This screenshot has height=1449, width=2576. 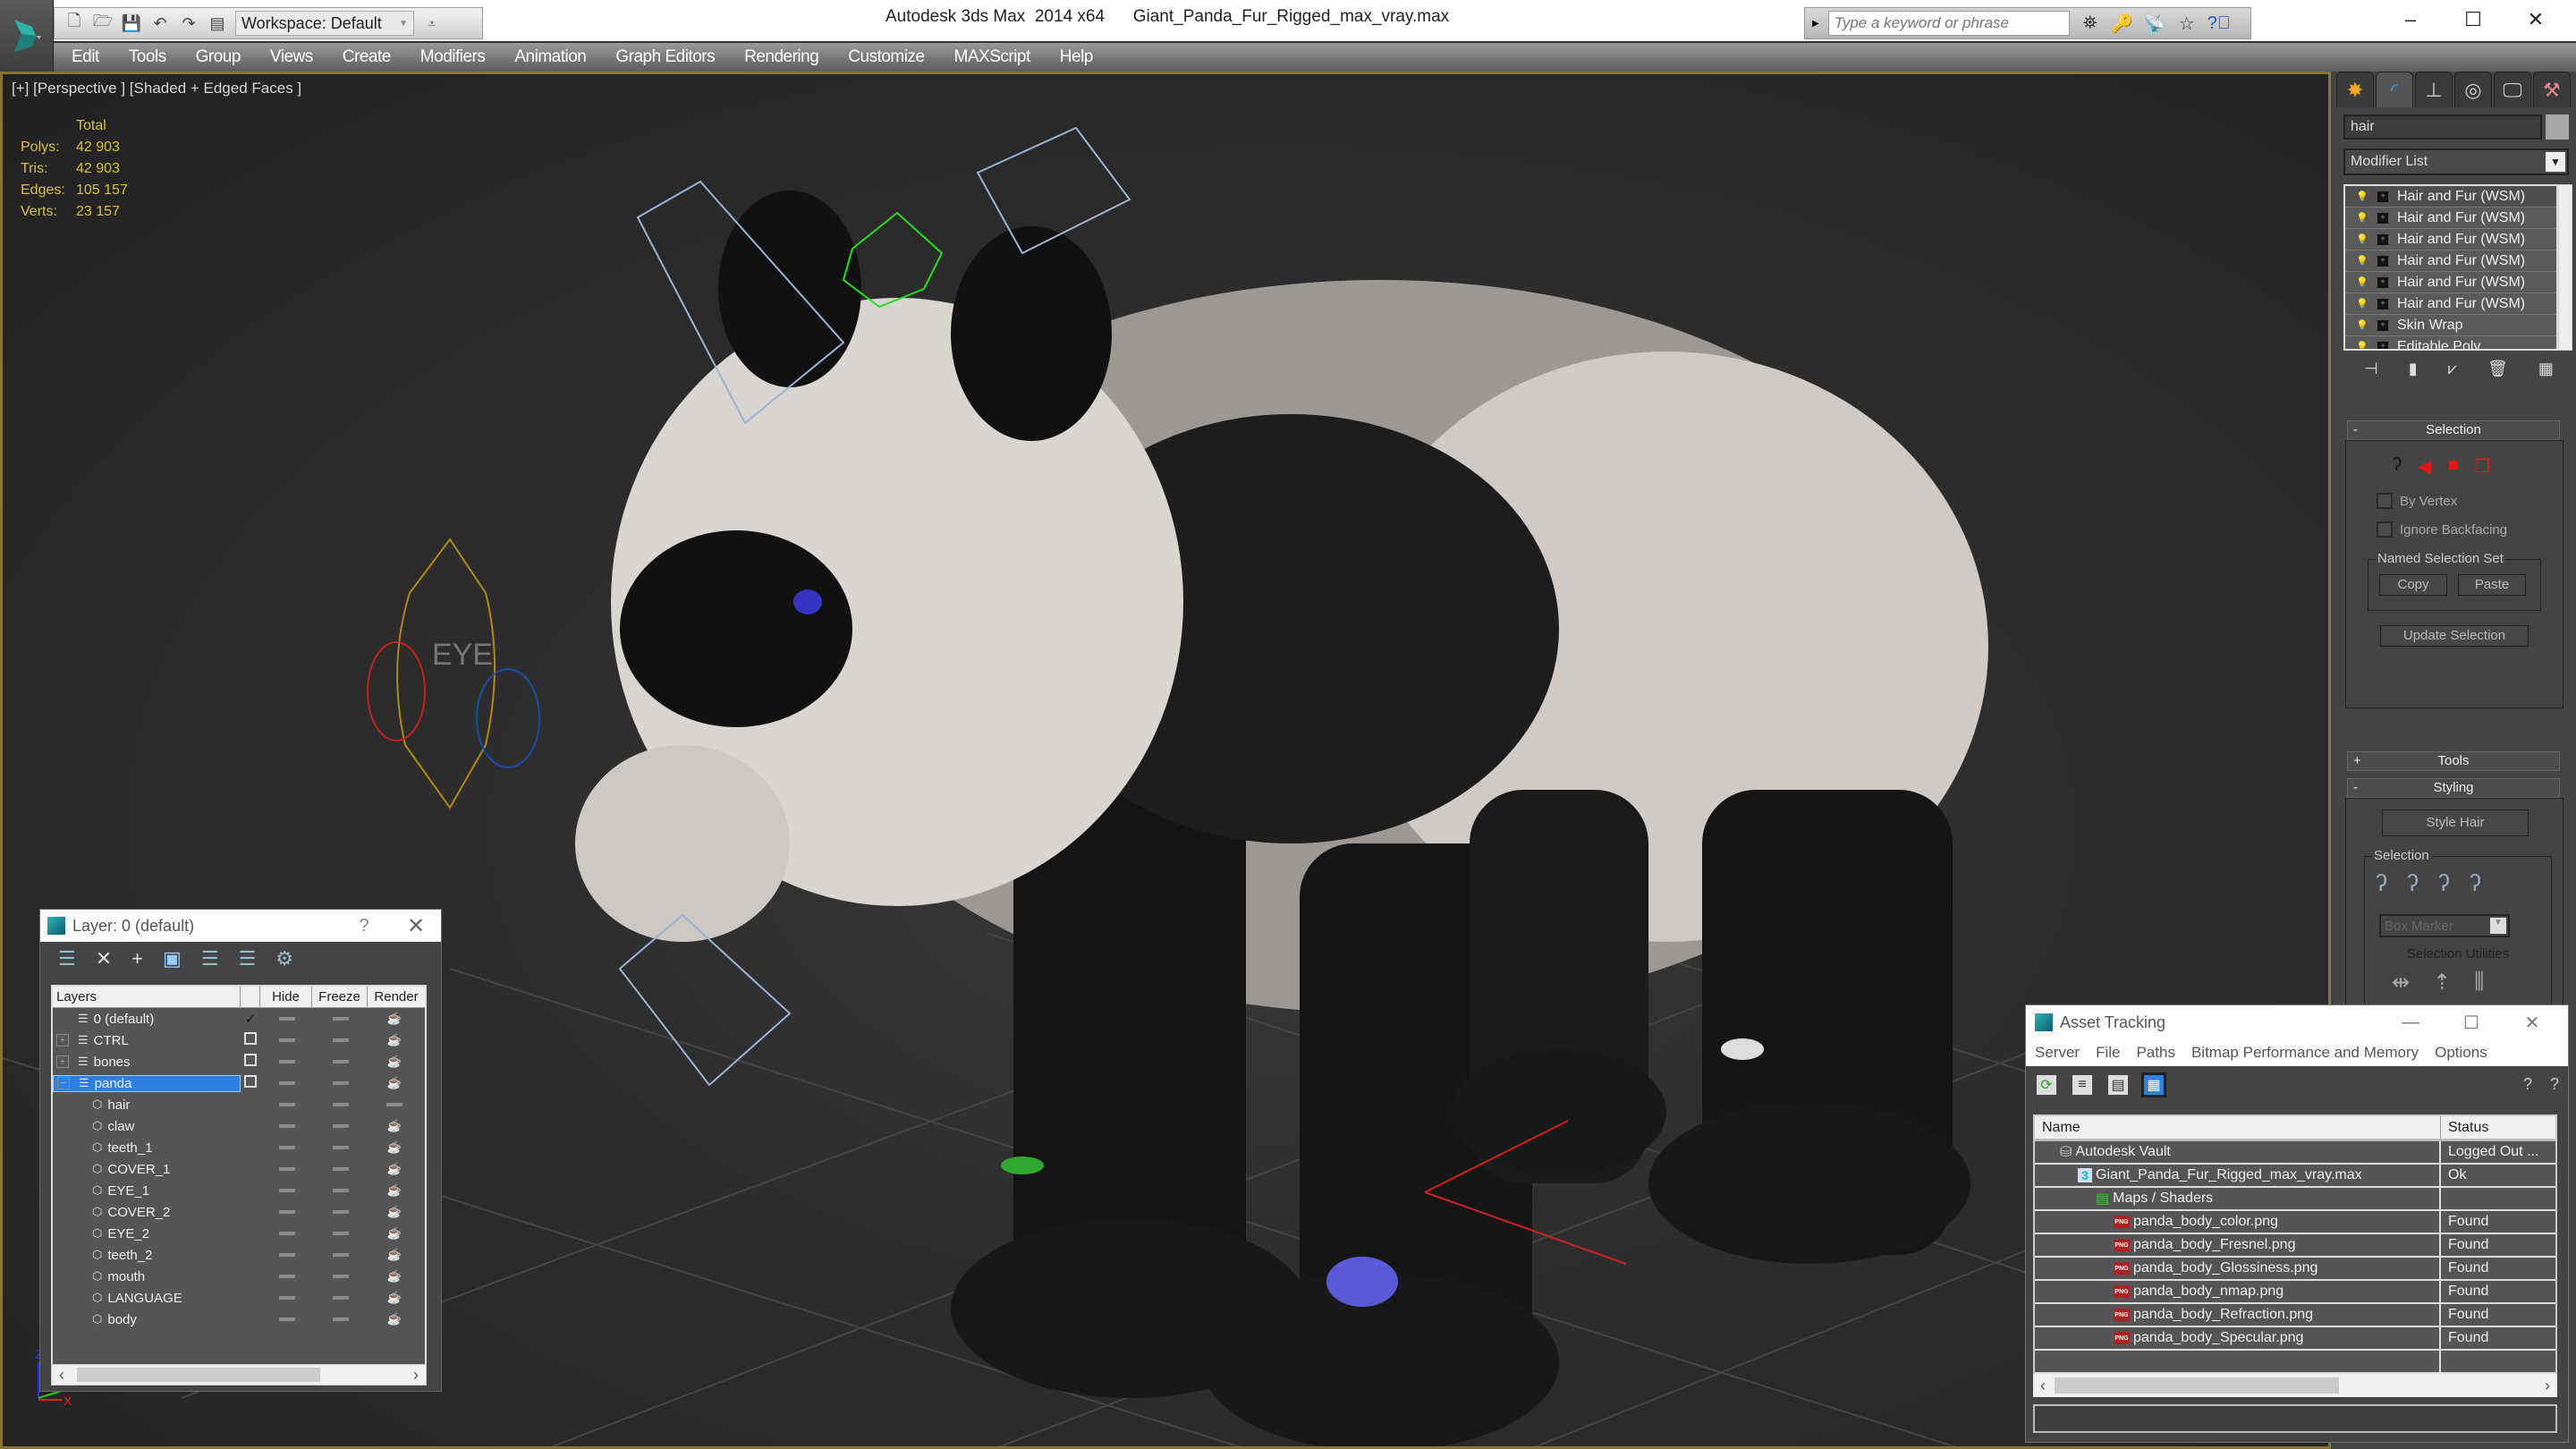 What do you see at coordinates (239, 1212) in the screenshot?
I see `layer-row: ⬡ COVER_2 ☕` at bounding box center [239, 1212].